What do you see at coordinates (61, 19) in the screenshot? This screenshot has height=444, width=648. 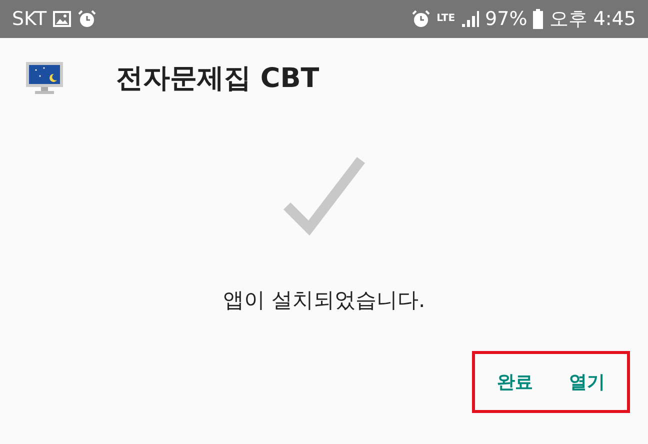 I see `image-icon` at bounding box center [61, 19].